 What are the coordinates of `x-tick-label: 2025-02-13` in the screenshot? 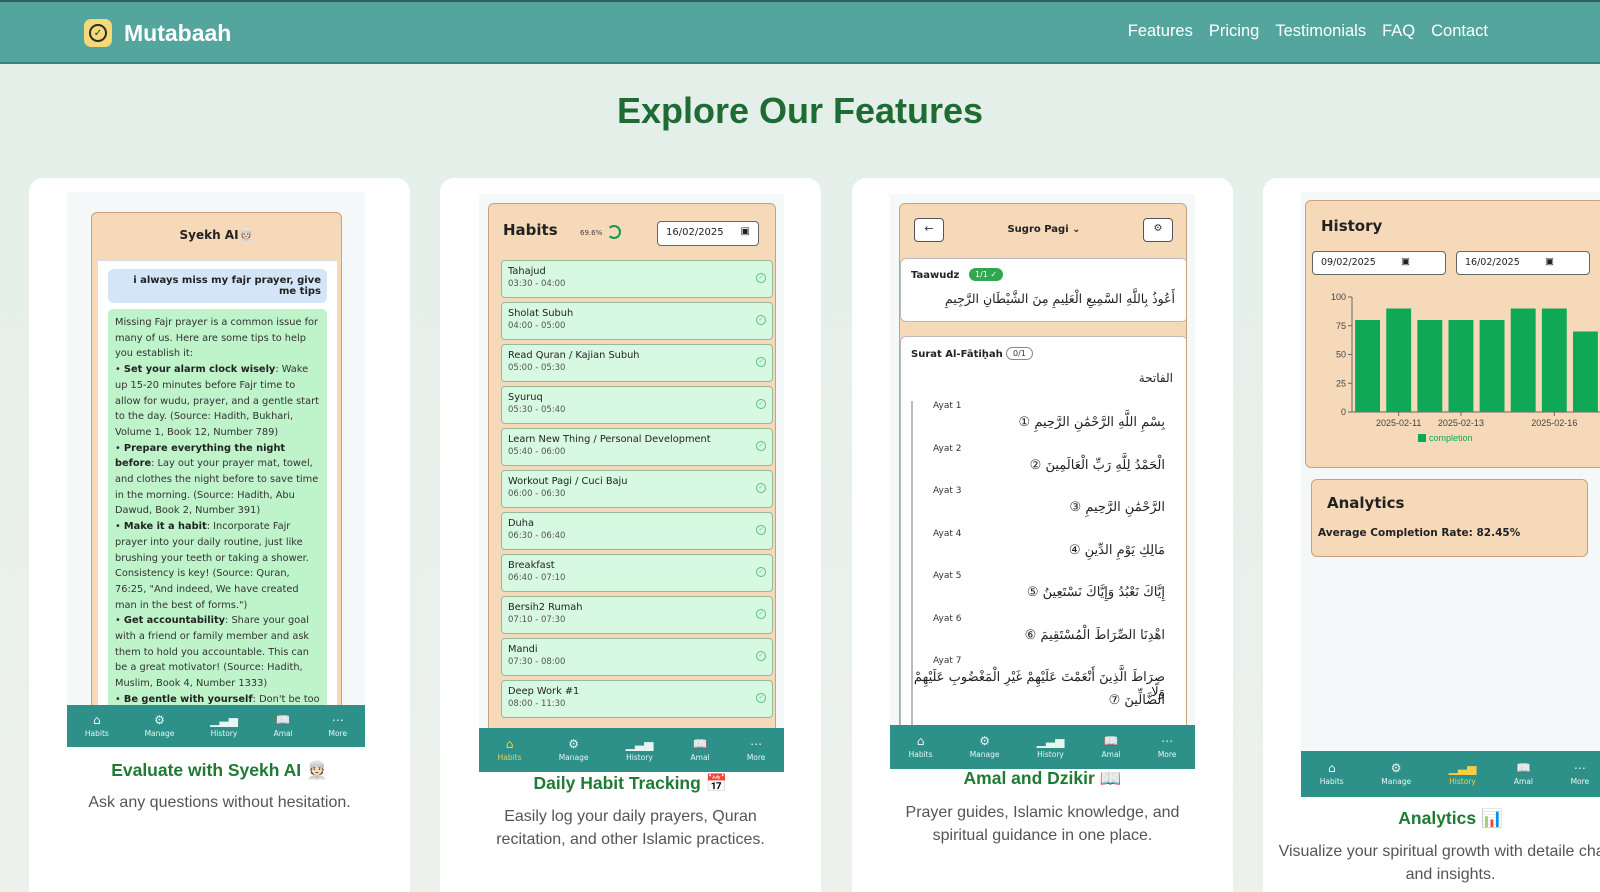 It's located at (1461, 423).